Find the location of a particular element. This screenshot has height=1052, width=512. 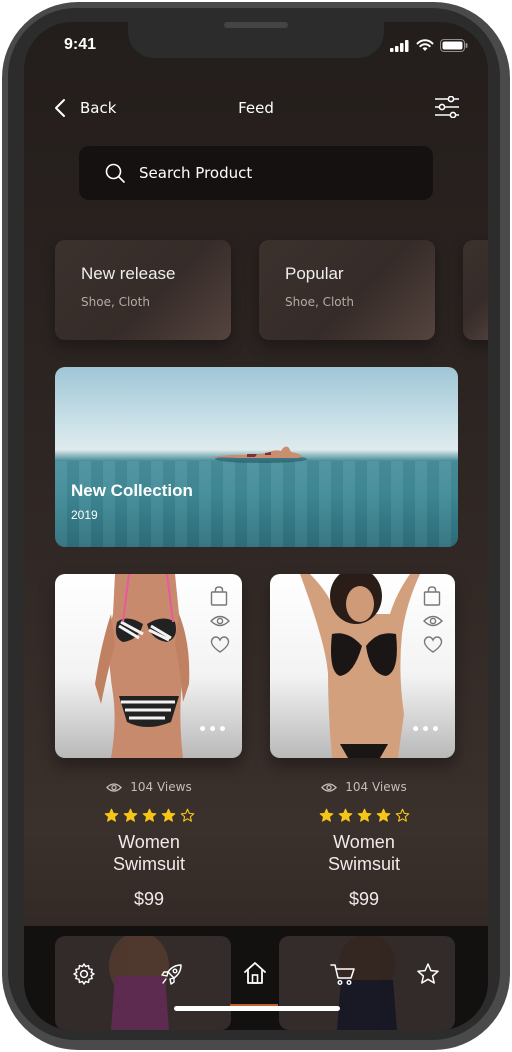

nav-favorites is located at coordinates (428, 976).